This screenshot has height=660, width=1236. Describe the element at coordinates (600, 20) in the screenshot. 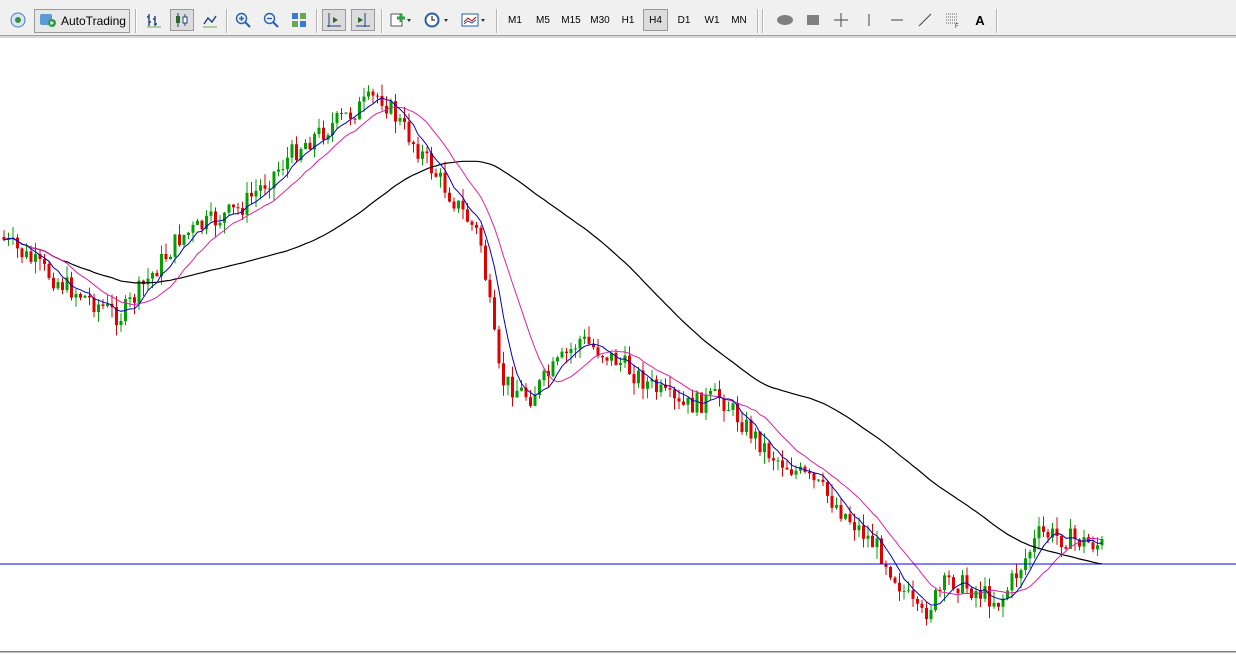

I see `timeframe-m30: M30` at that location.